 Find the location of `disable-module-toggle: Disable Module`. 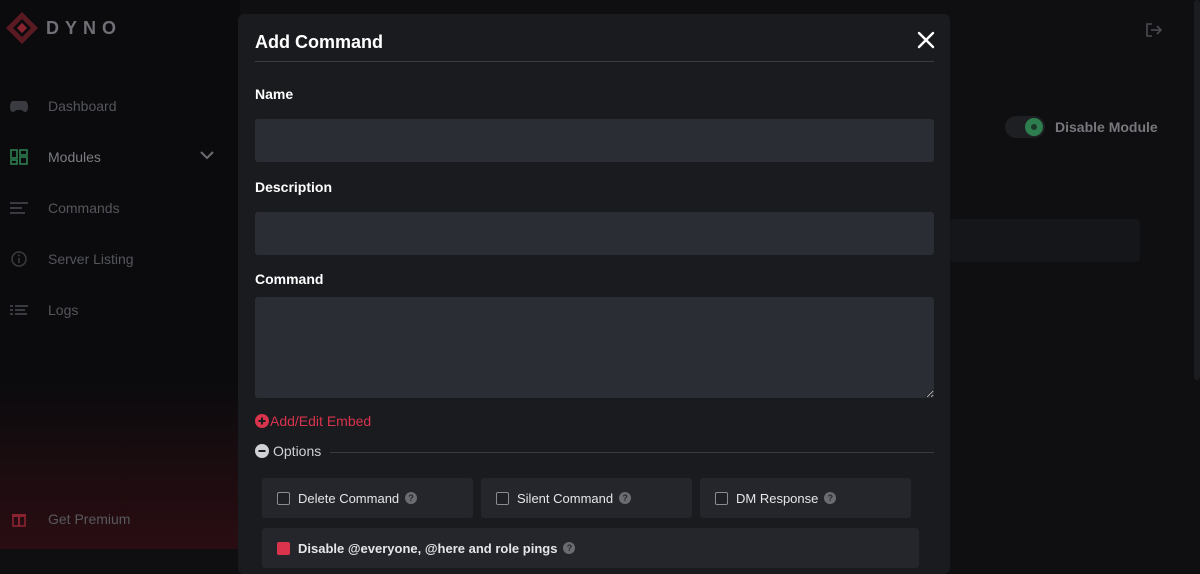

disable-module-toggle: Disable Module is located at coordinates (1081, 127).